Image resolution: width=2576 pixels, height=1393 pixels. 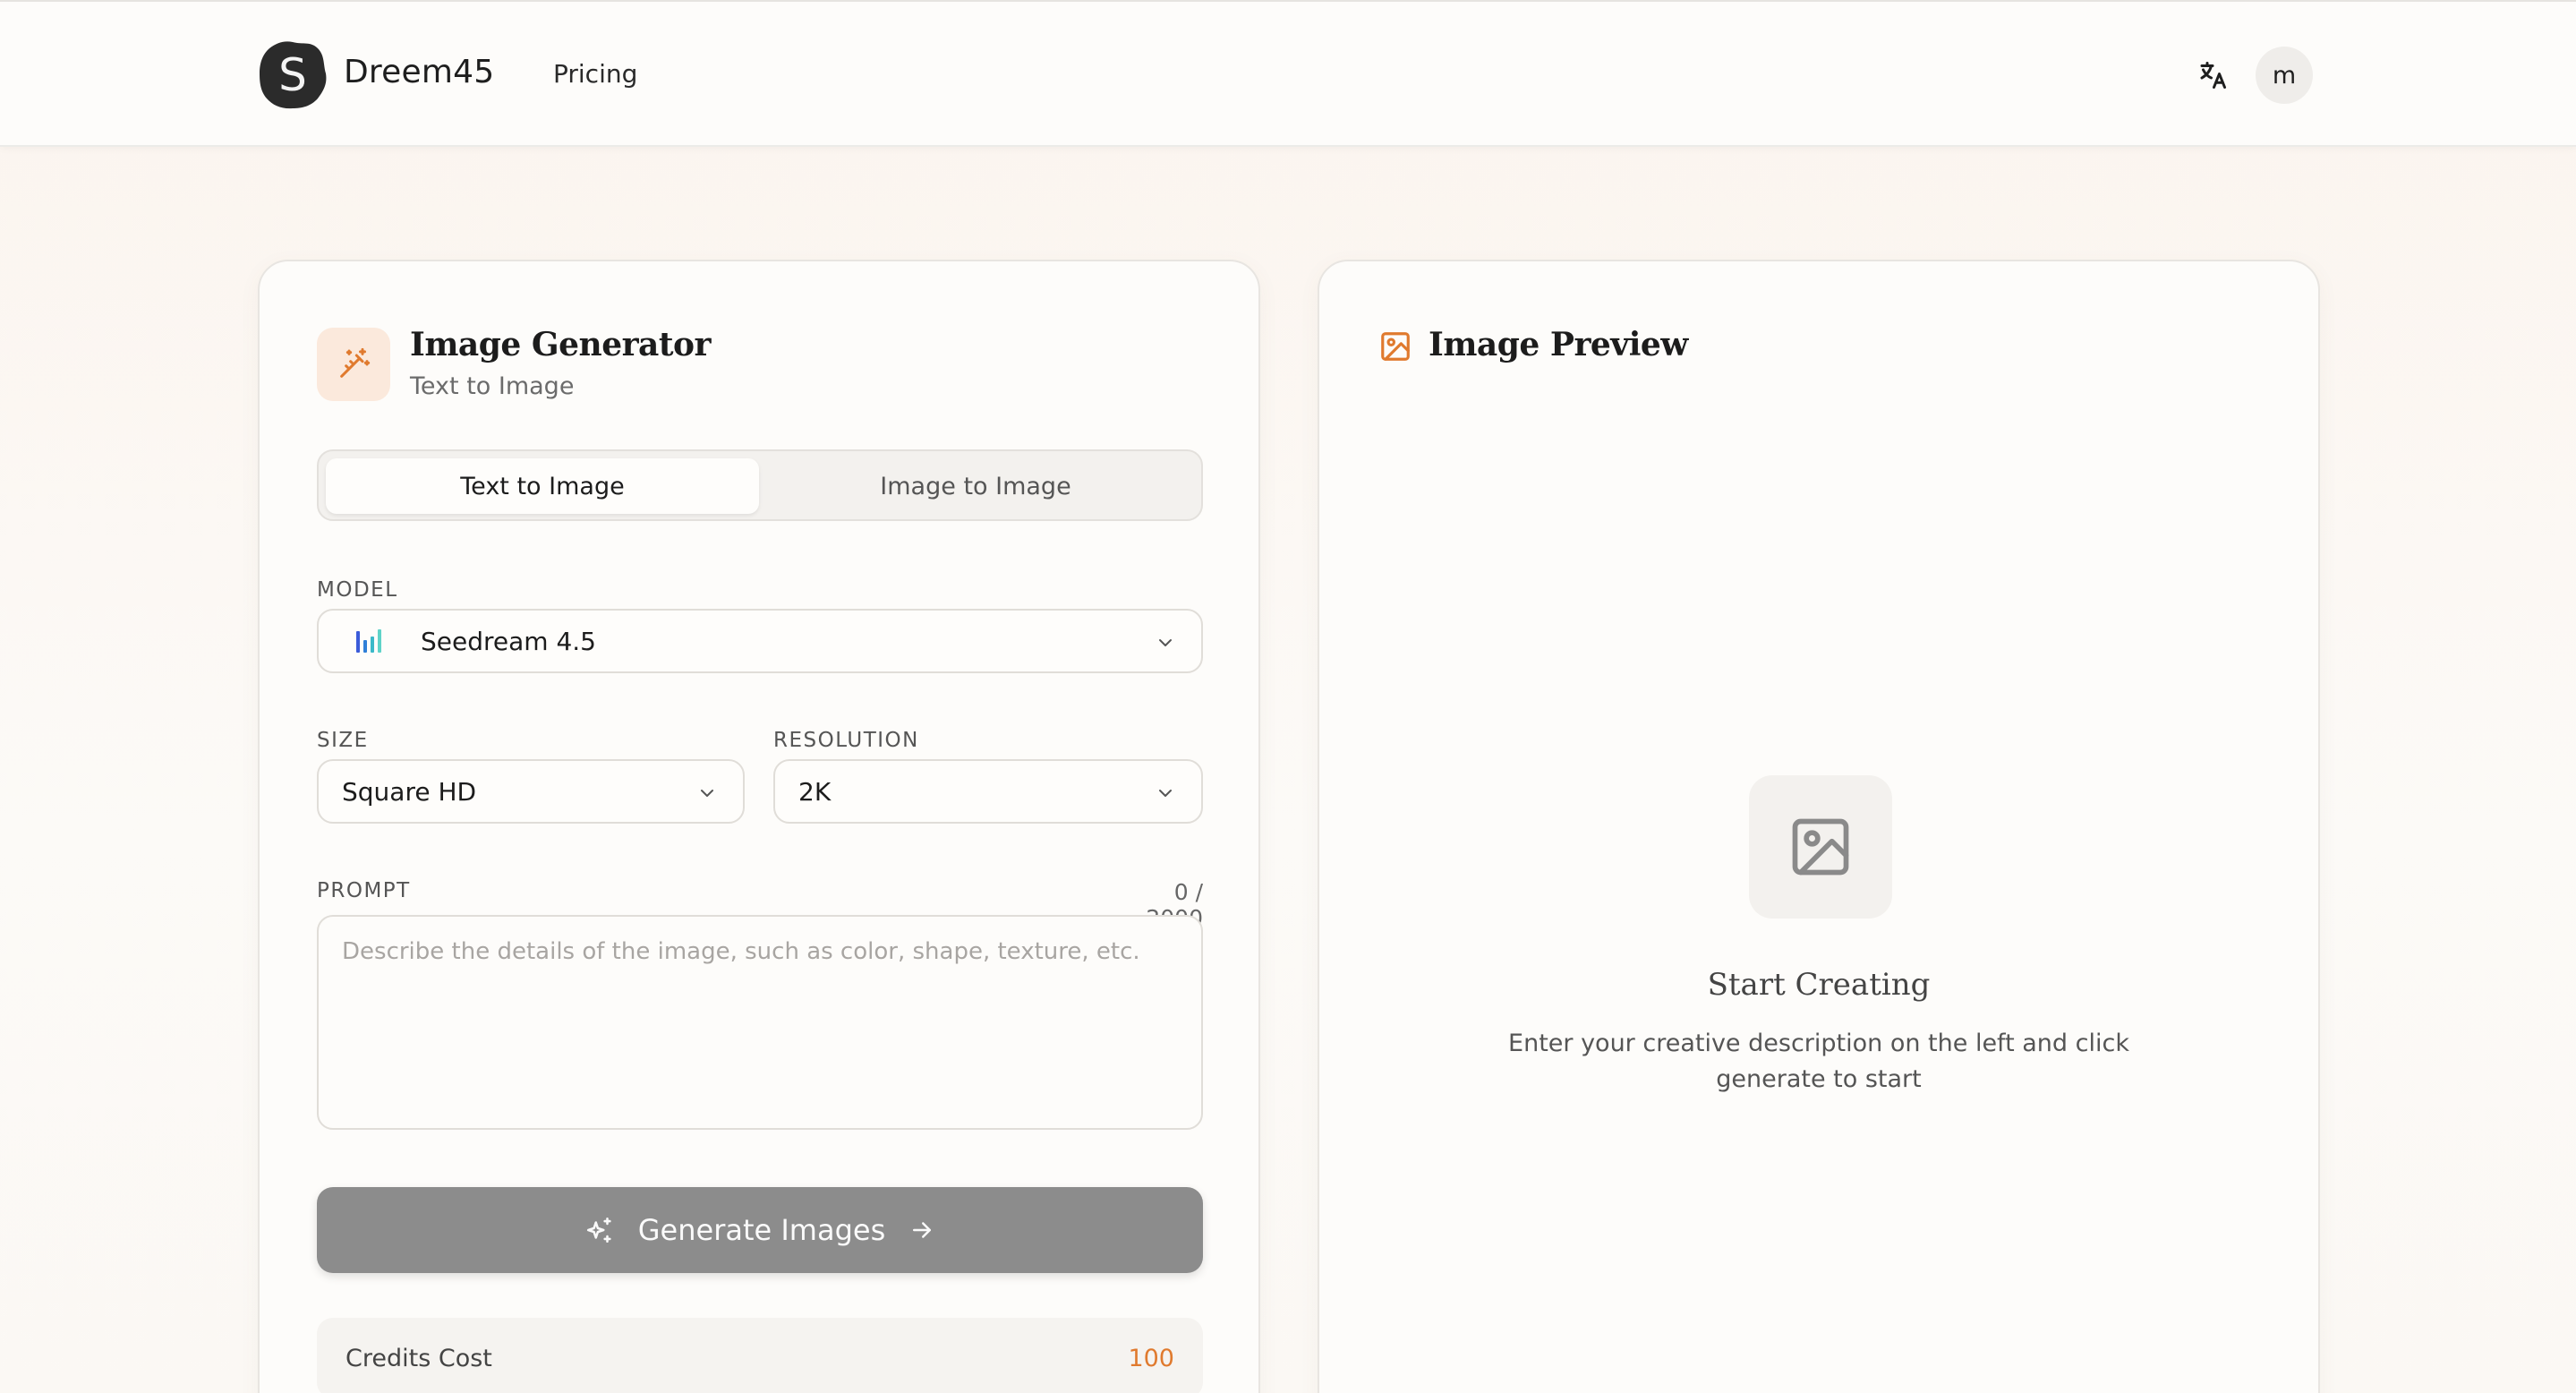 What do you see at coordinates (409, 791) in the screenshot?
I see `size-value: Square HD` at bounding box center [409, 791].